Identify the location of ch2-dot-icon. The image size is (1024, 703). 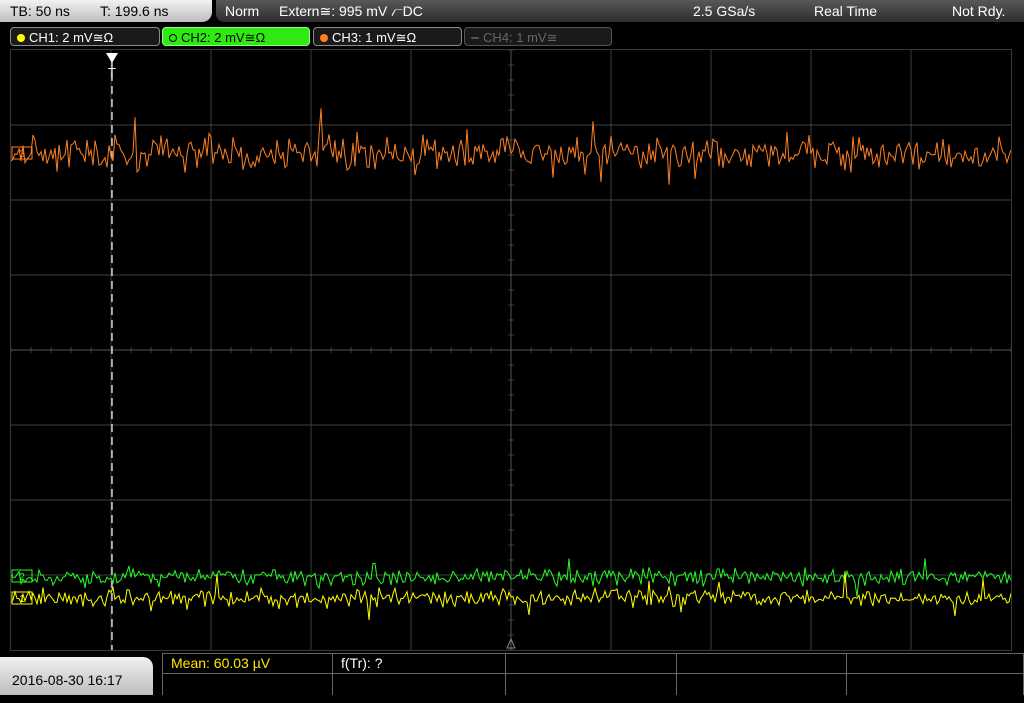
(173, 38).